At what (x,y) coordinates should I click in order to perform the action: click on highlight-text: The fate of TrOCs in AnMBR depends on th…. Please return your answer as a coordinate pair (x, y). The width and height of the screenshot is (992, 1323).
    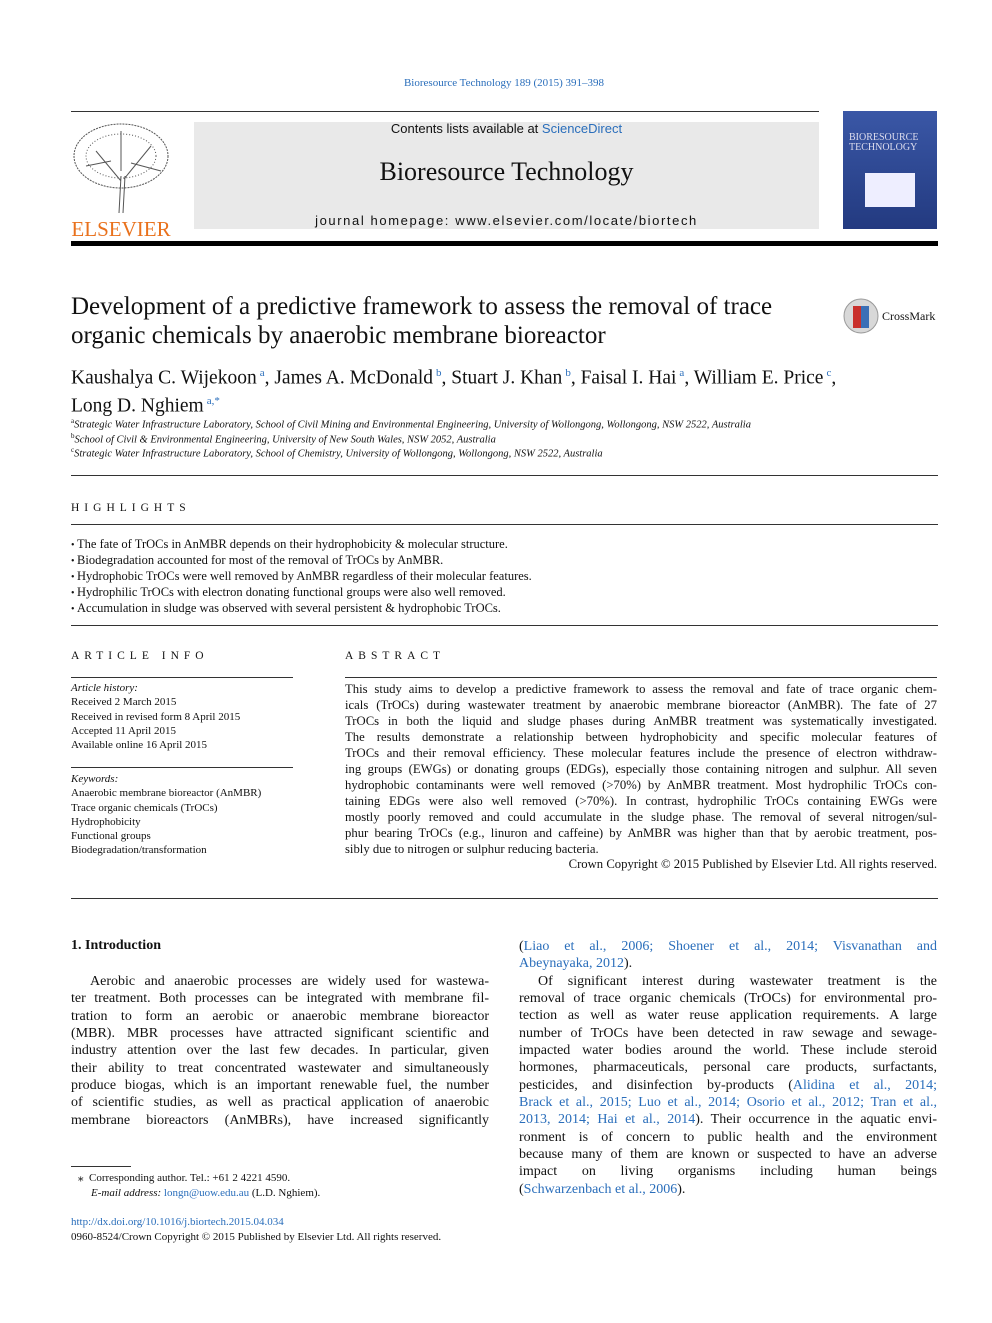
    Looking at the image, I should click on (292, 544).